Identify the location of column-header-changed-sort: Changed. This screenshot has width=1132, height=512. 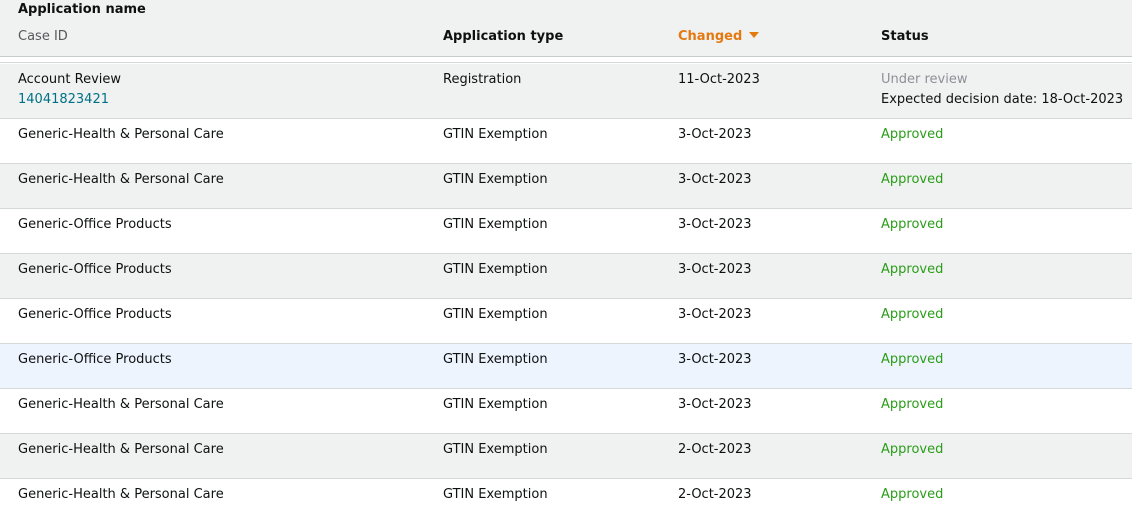
(719, 36).